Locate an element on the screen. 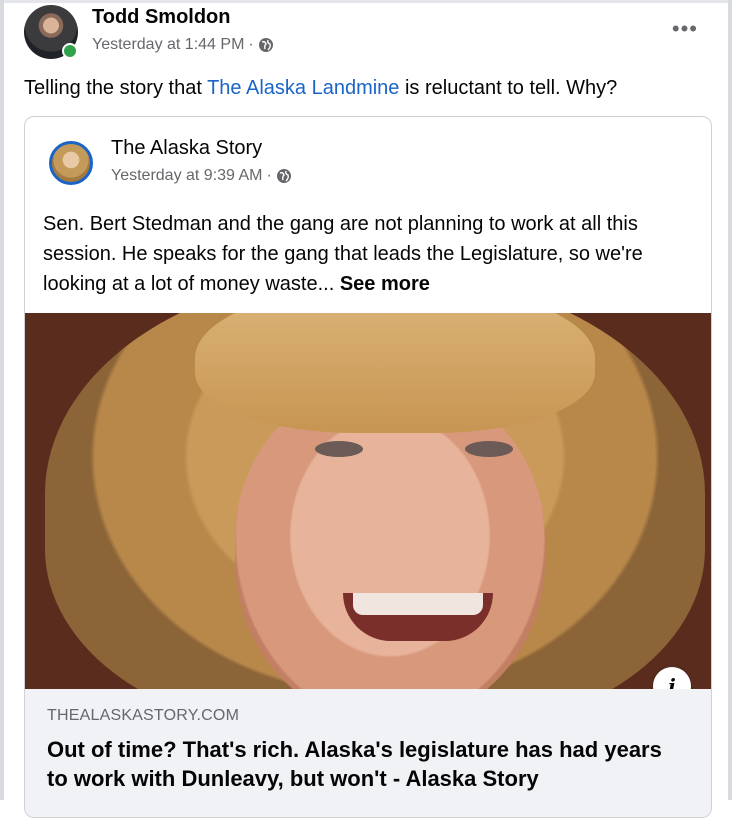  shared-post-meta: Yesterday at 9:39 AM · is located at coordinates (201, 176).